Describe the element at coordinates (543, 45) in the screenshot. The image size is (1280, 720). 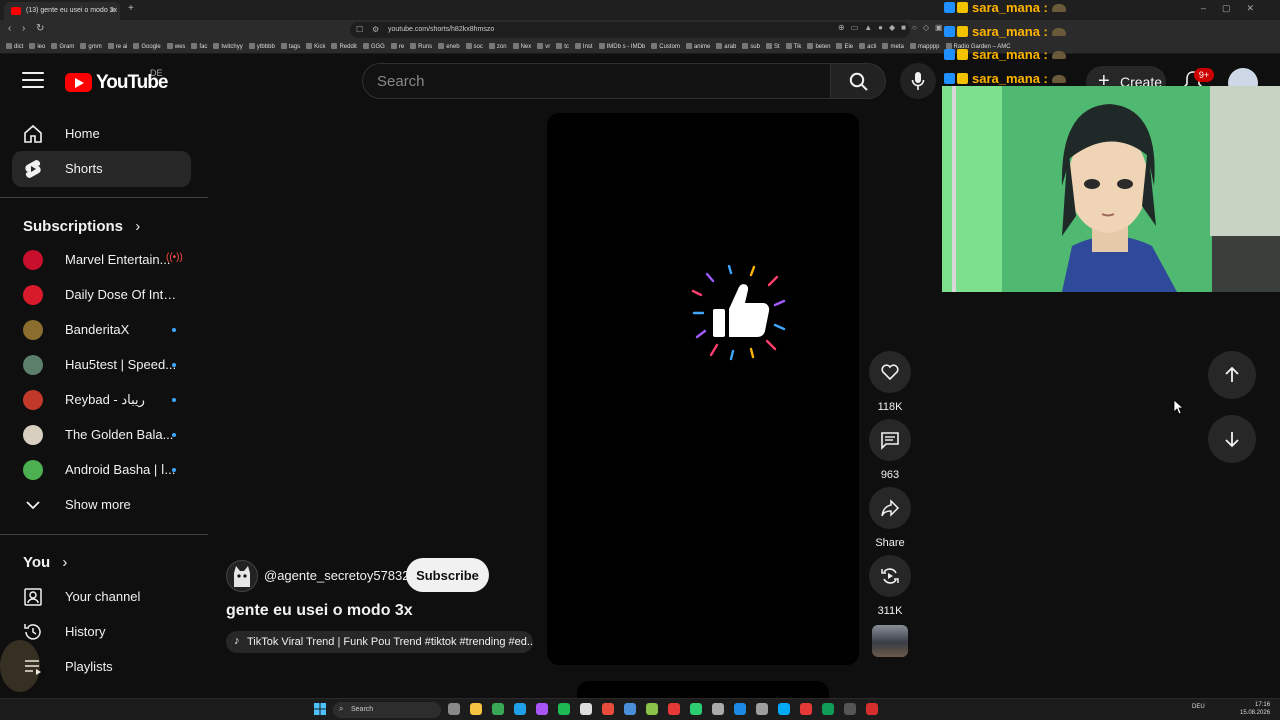
I see `bookmark-item: vr` at that location.